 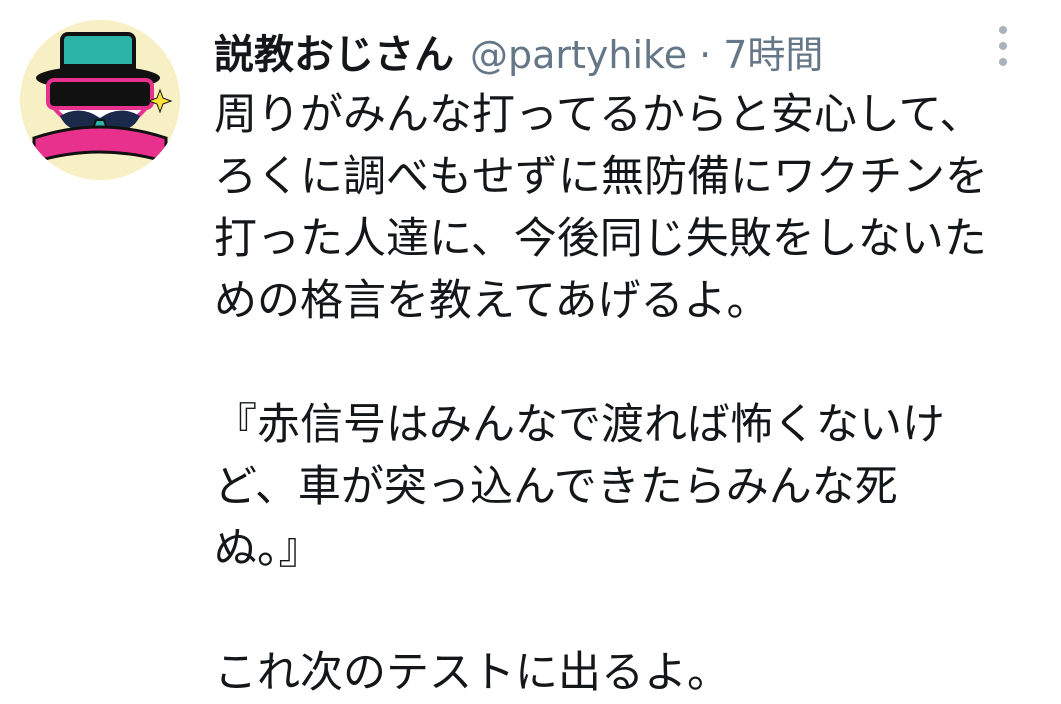 What do you see at coordinates (268, 549) in the screenshot?
I see `tweet-line: ぬ。』` at bounding box center [268, 549].